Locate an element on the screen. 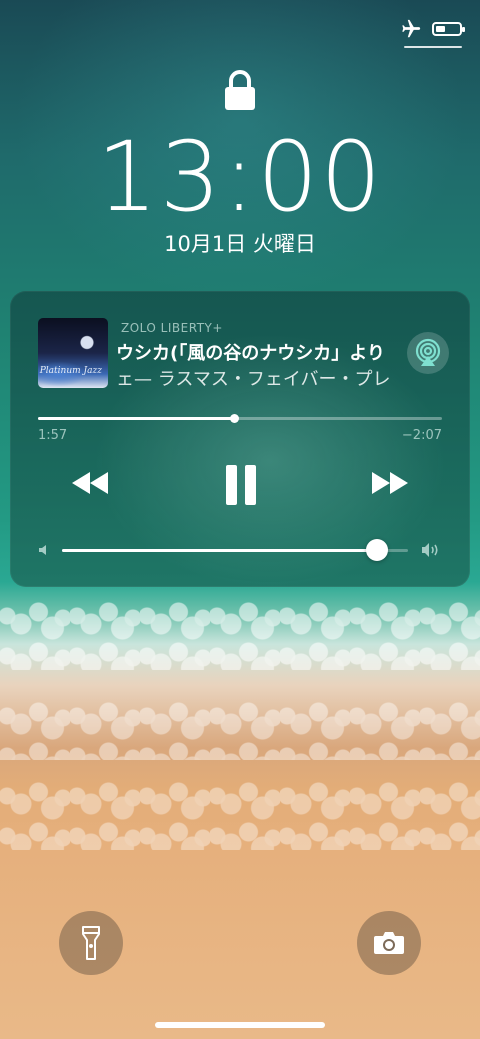 This screenshot has width=480, height=1039. flashlight-button is located at coordinates (91, 943).